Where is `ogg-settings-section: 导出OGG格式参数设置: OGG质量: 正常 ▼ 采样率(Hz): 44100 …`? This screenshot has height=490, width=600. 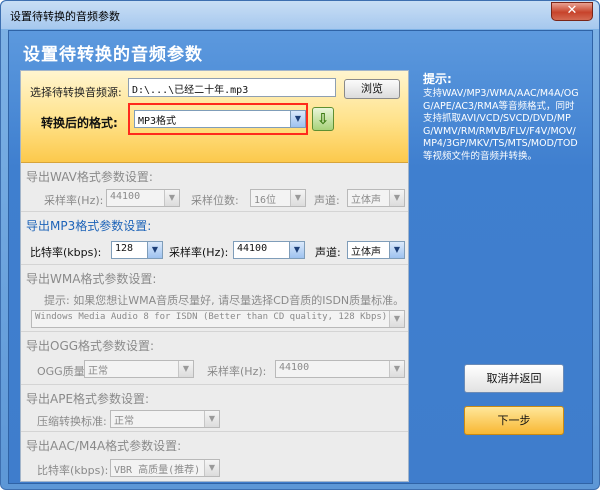 ogg-settings-section: 导出OGG格式参数设置: OGG质量: 正常 ▼ 采样率(Hz): 44100 … is located at coordinates (214, 359).